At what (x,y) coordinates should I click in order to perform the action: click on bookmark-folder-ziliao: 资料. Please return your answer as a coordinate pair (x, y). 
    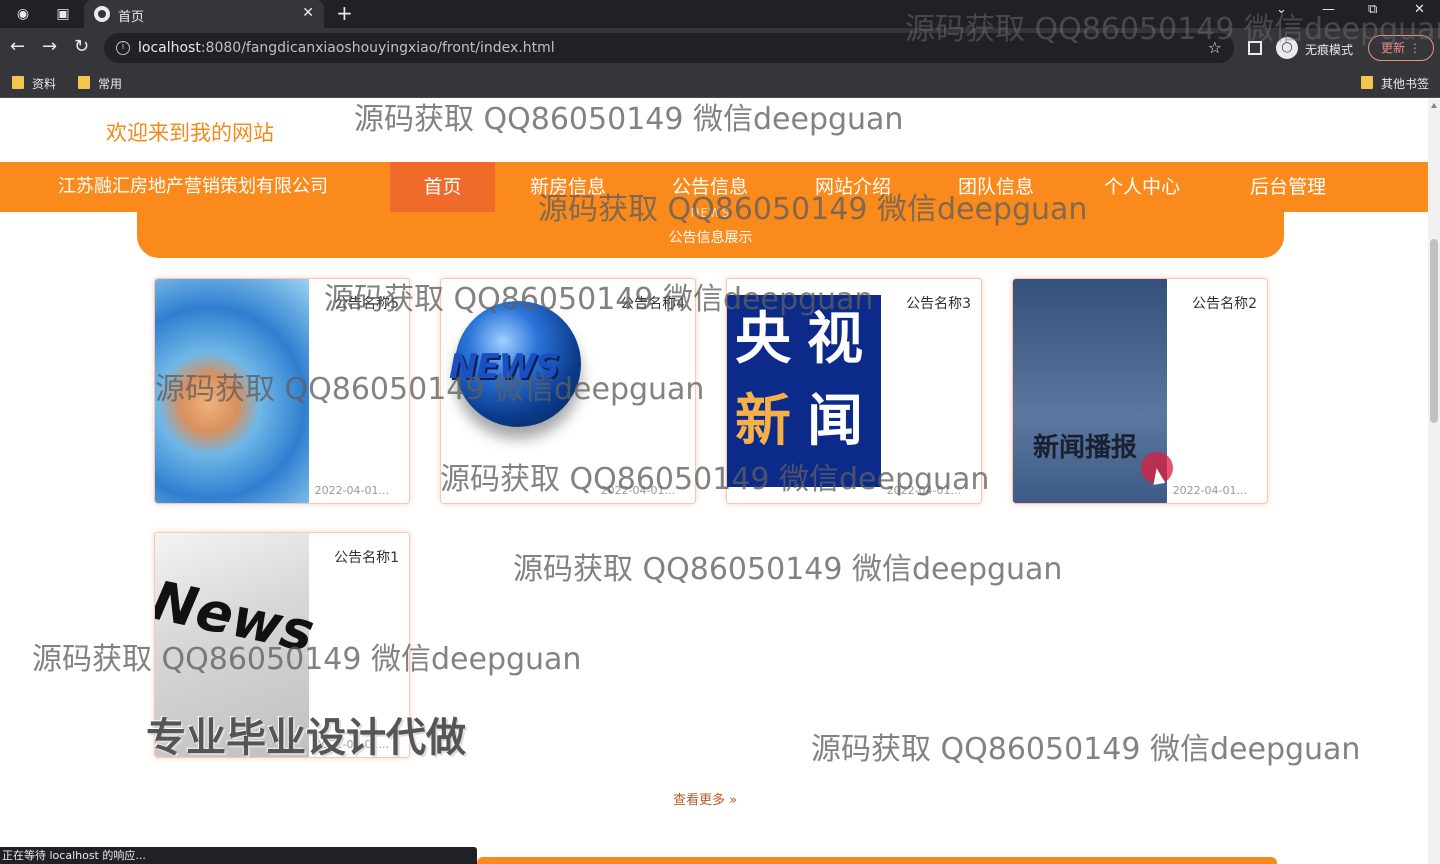
    Looking at the image, I should click on (34, 83).